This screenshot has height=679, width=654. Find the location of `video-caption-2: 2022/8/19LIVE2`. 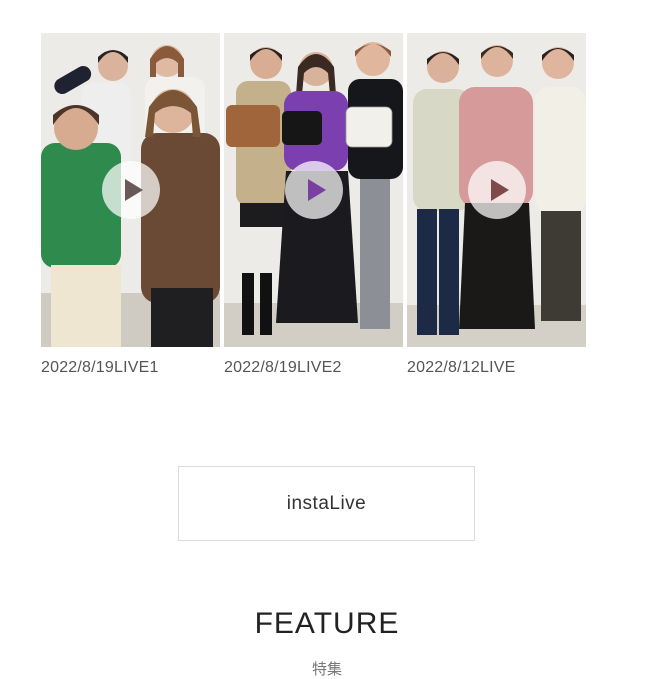

video-caption-2: 2022/8/19LIVE2 is located at coordinates (283, 367).